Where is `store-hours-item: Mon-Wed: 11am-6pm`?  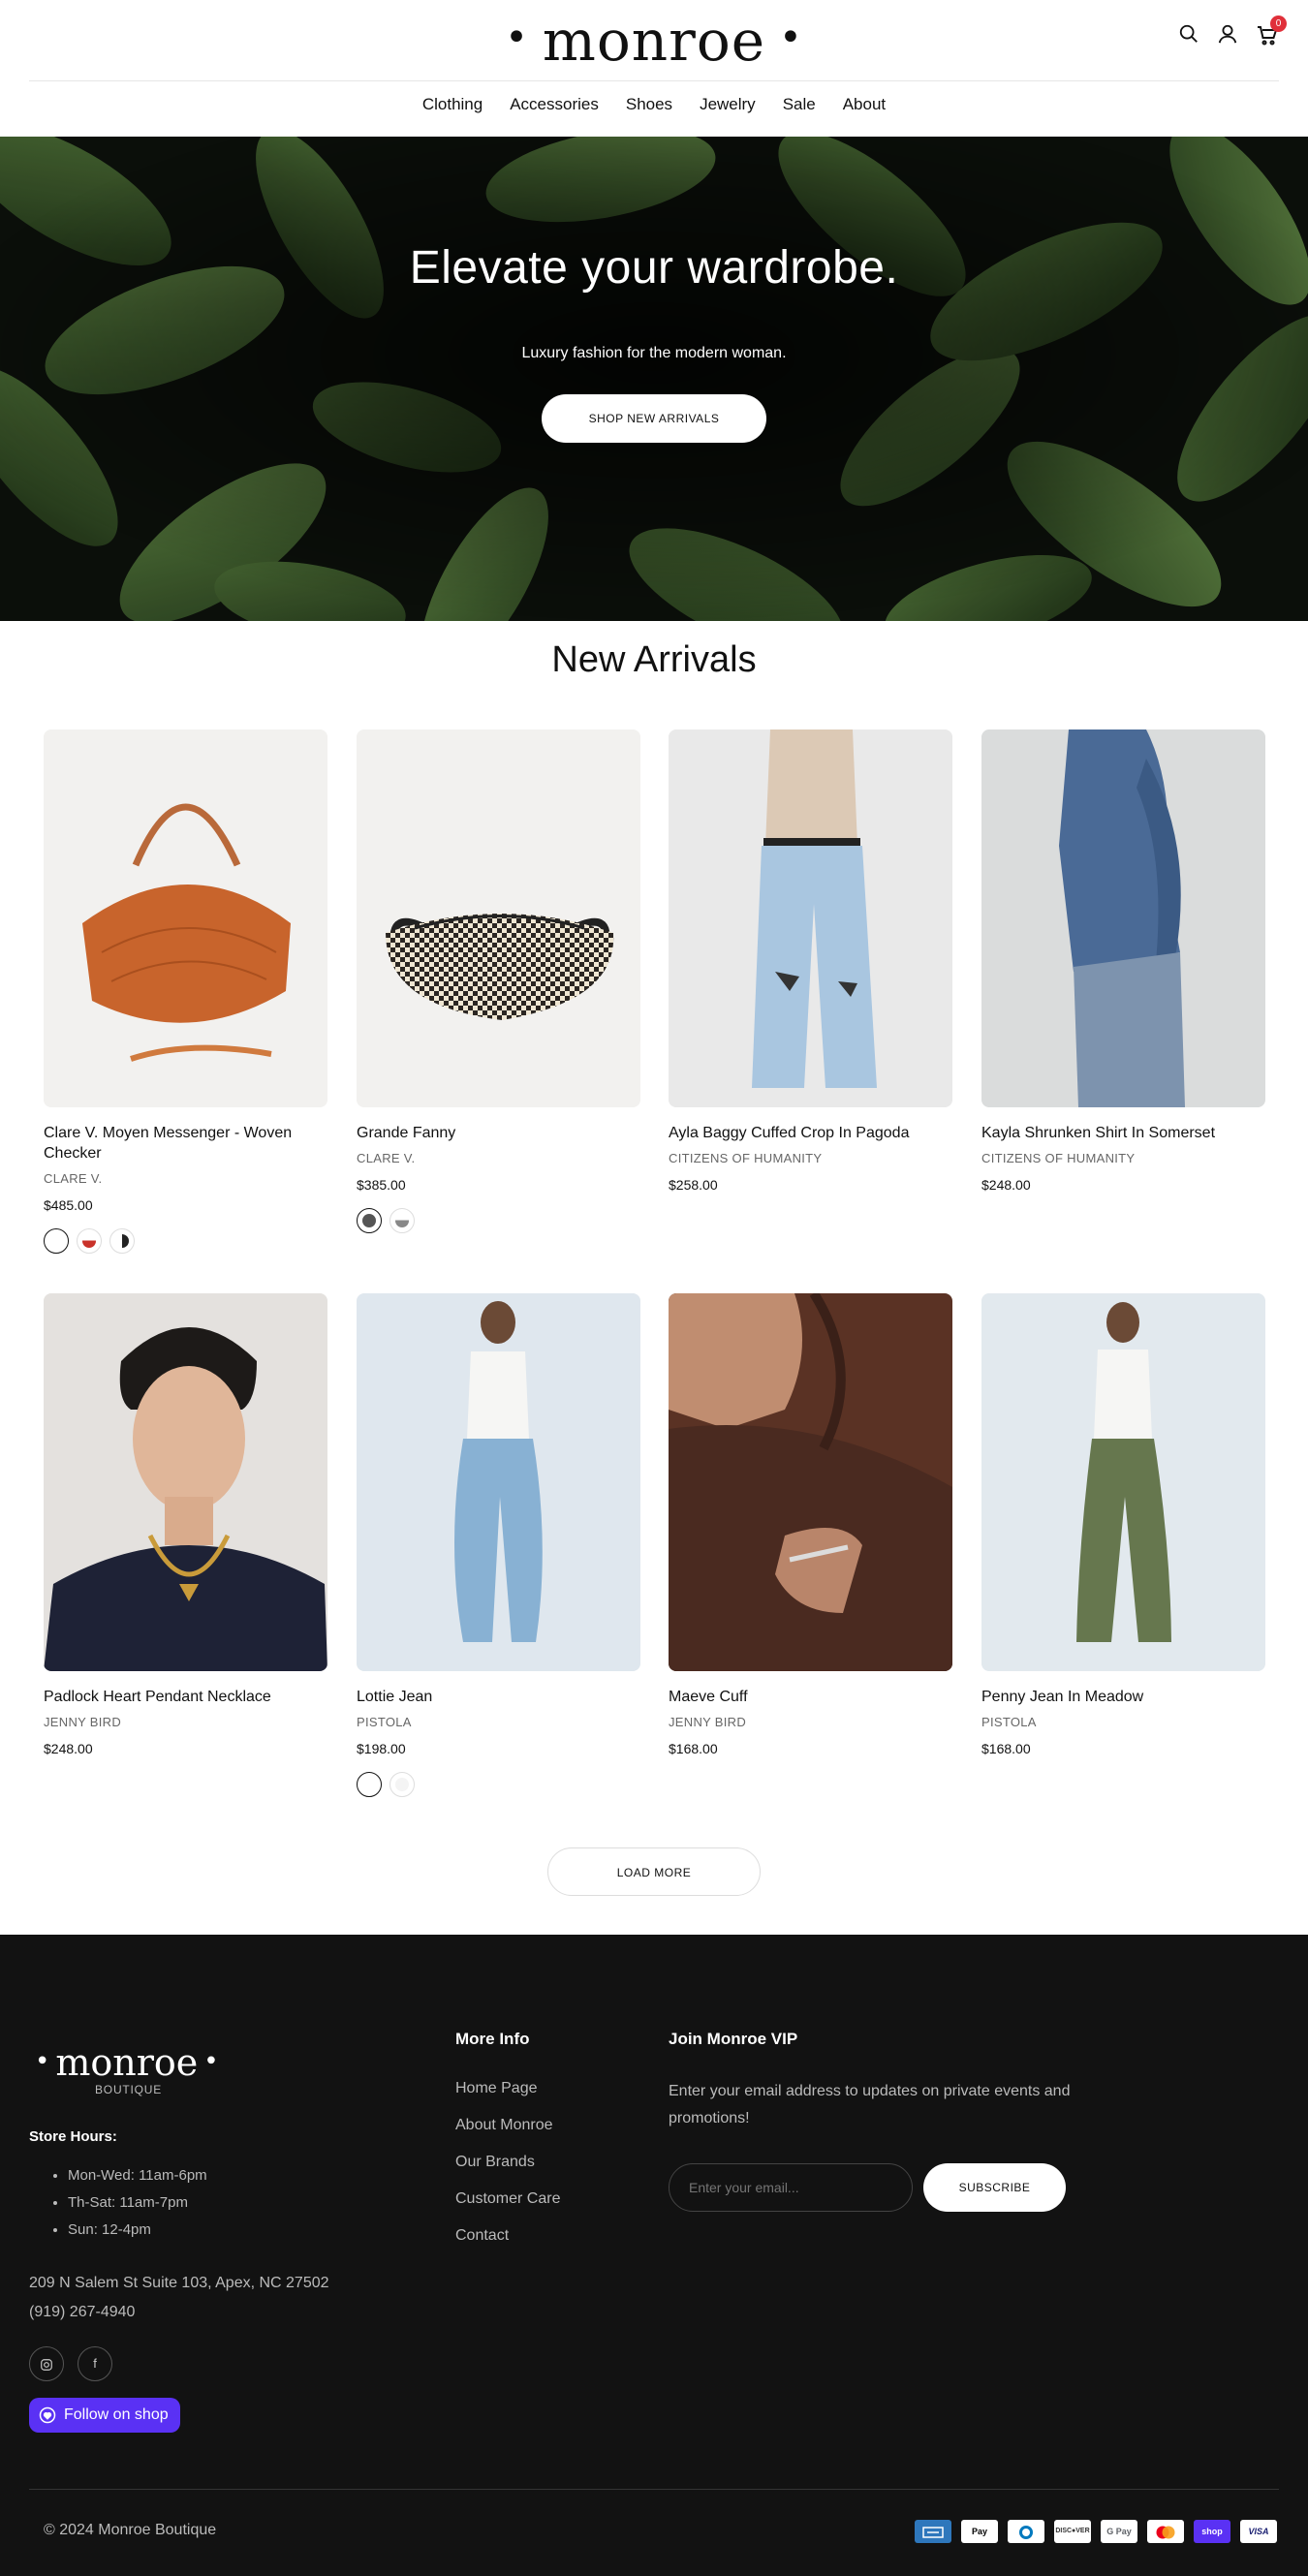
store-hours-item: Mon-Wed: 11am-6pm is located at coordinates (137, 2180).